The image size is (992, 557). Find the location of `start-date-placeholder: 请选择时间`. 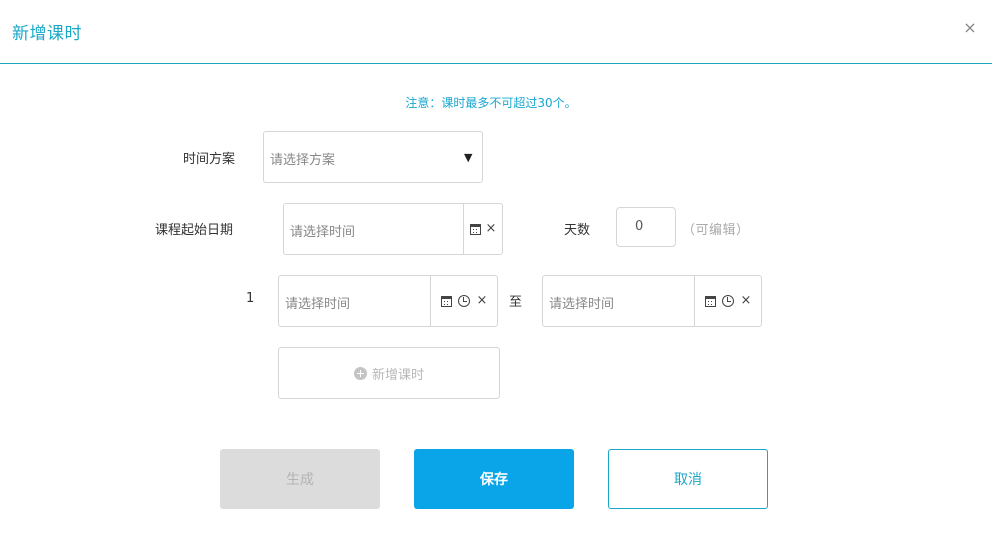

start-date-placeholder: 请选择时间 is located at coordinates (323, 232).